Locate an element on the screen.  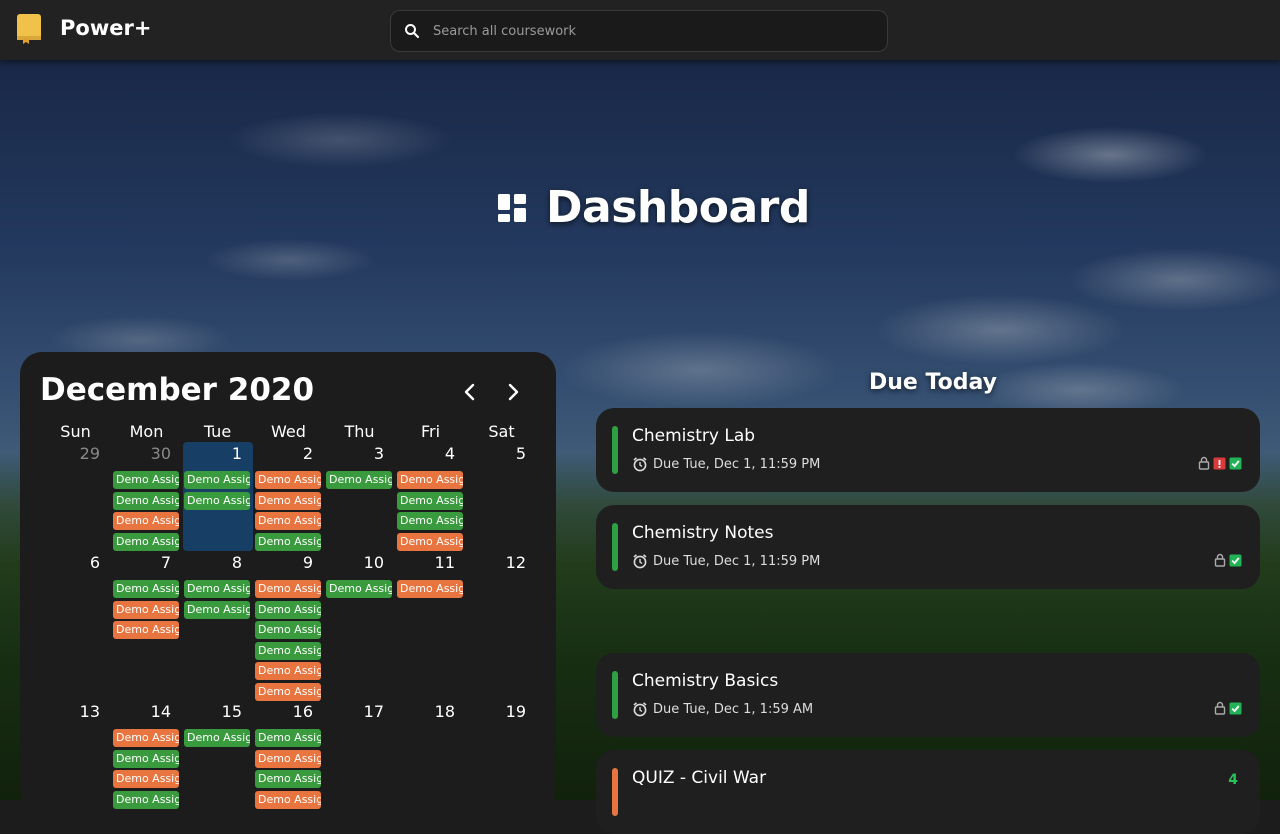
assignment-due-date: Due Tue, Dec 1, 11:59 PM is located at coordinates (726, 561).